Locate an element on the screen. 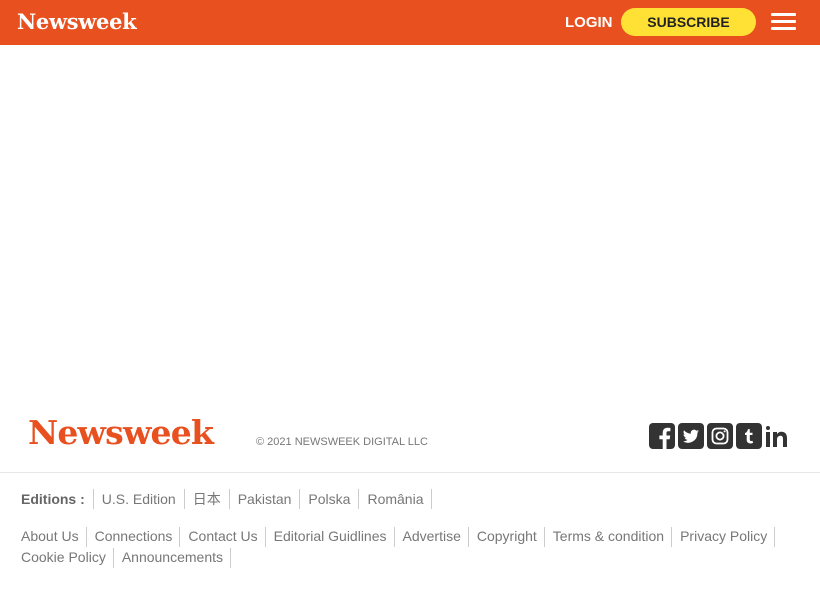 The height and width of the screenshot is (591, 820). tumblr-icon is located at coordinates (749, 436).